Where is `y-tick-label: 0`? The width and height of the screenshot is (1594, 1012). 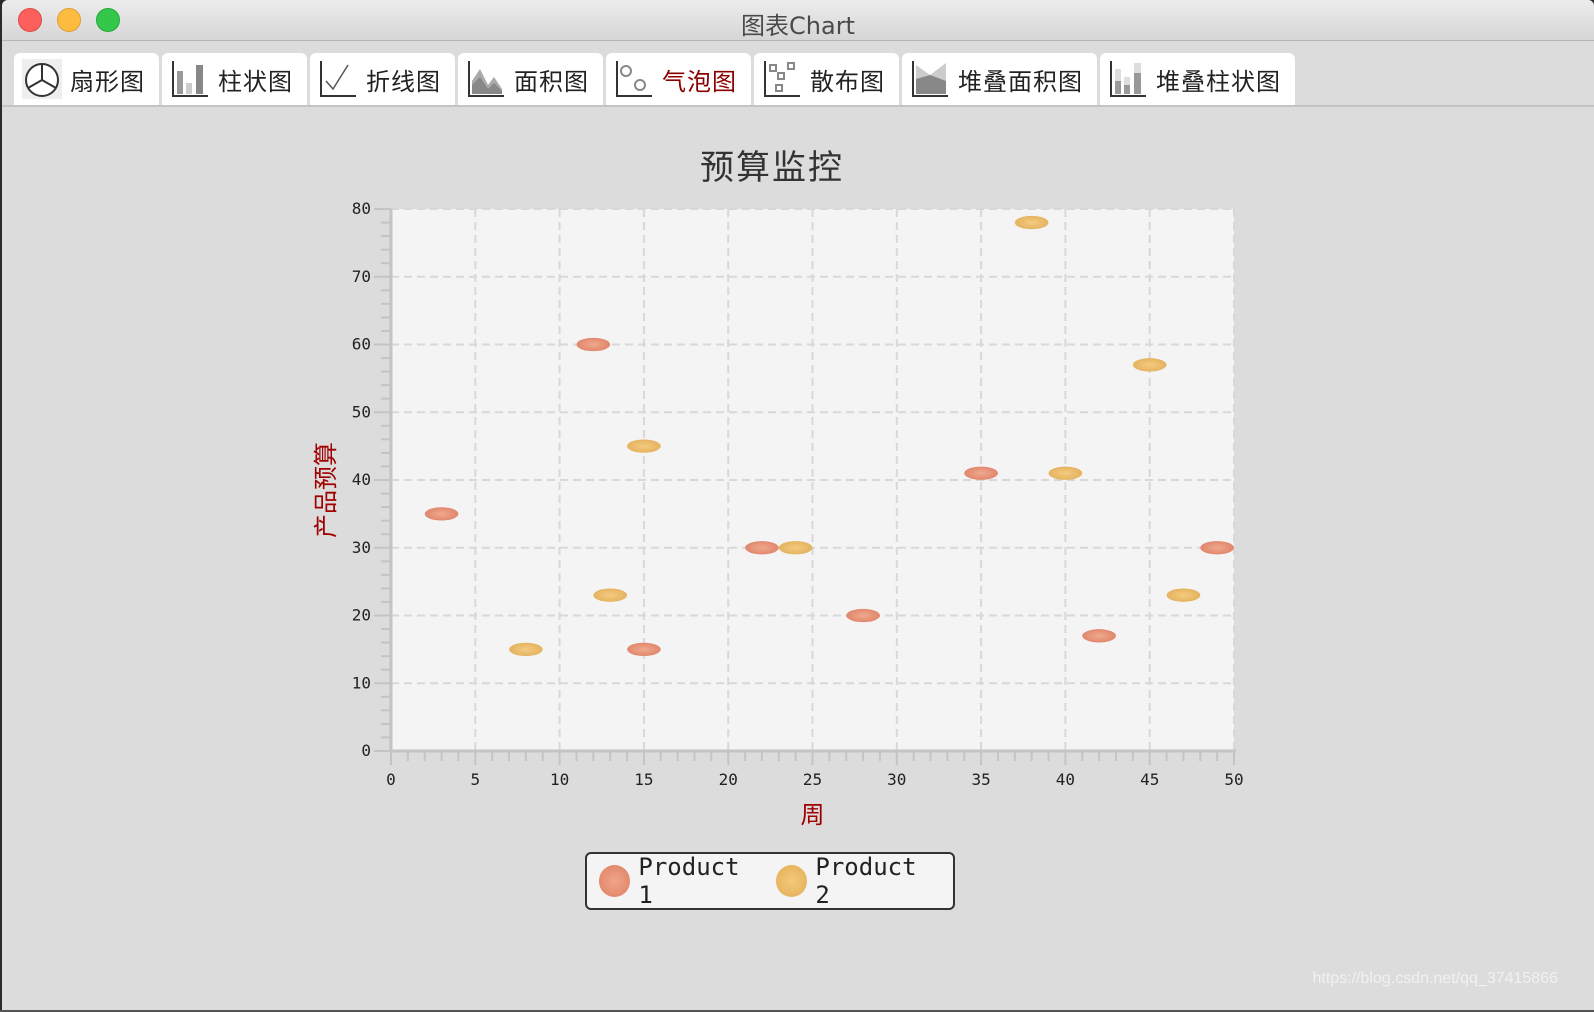 y-tick-label: 0 is located at coordinates (366, 750).